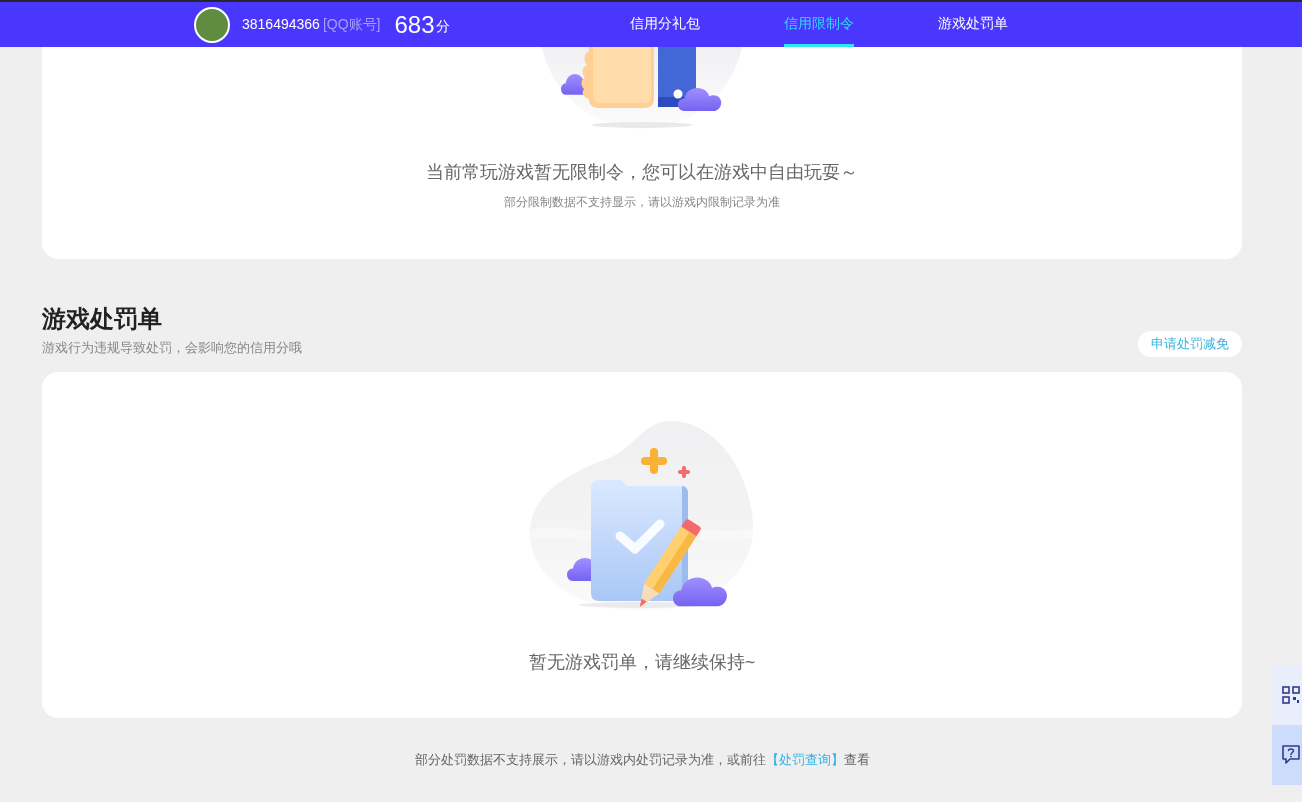 Image resolution: width=1302 pixels, height=802 pixels. What do you see at coordinates (642, 172) in the screenshot?
I see `restriction-empty-message: 当前常玩游戏暂无限制令，您可以在游戏中自由玩耍～` at bounding box center [642, 172].